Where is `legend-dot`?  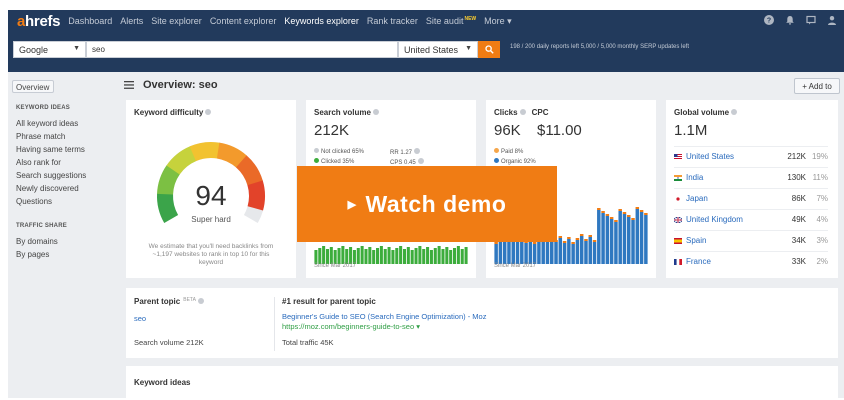
legend-dot is located at coordinates (316, 160).